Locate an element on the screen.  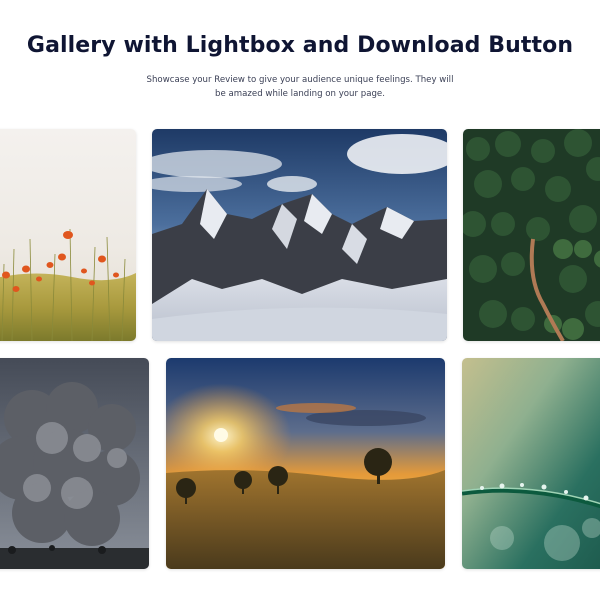
gallery-image-forest-road is located at coordinates (531, 235).